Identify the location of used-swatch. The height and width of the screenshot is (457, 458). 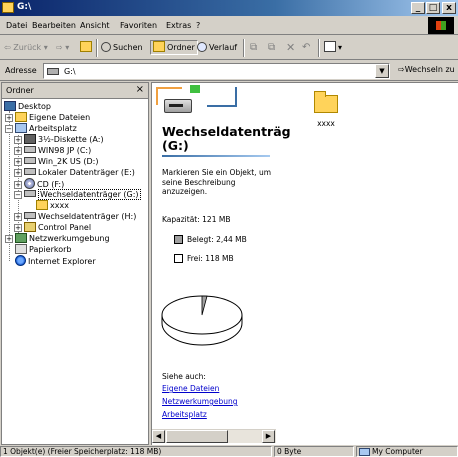
(178, 239).